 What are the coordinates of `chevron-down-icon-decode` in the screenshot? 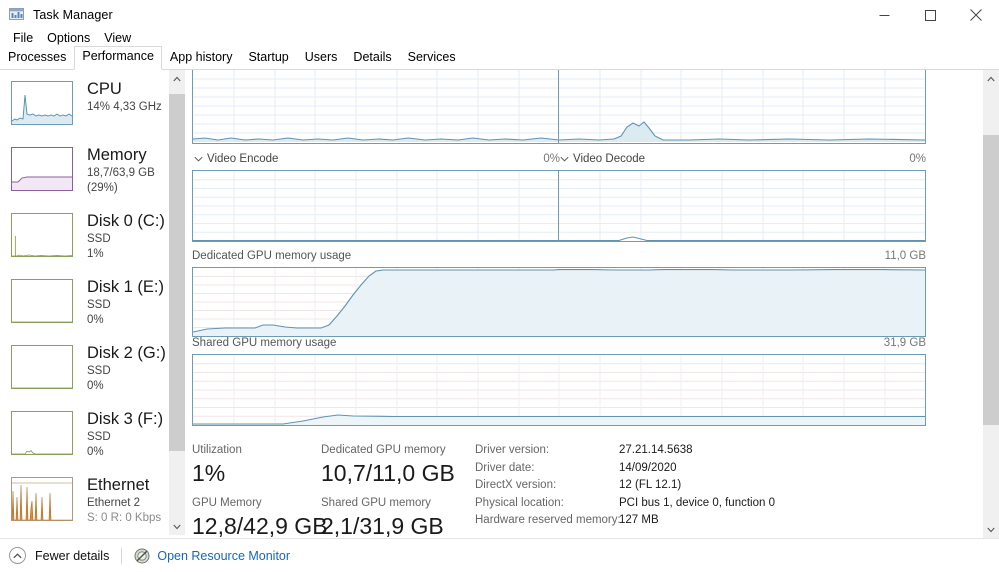 It's located at (564, 159).